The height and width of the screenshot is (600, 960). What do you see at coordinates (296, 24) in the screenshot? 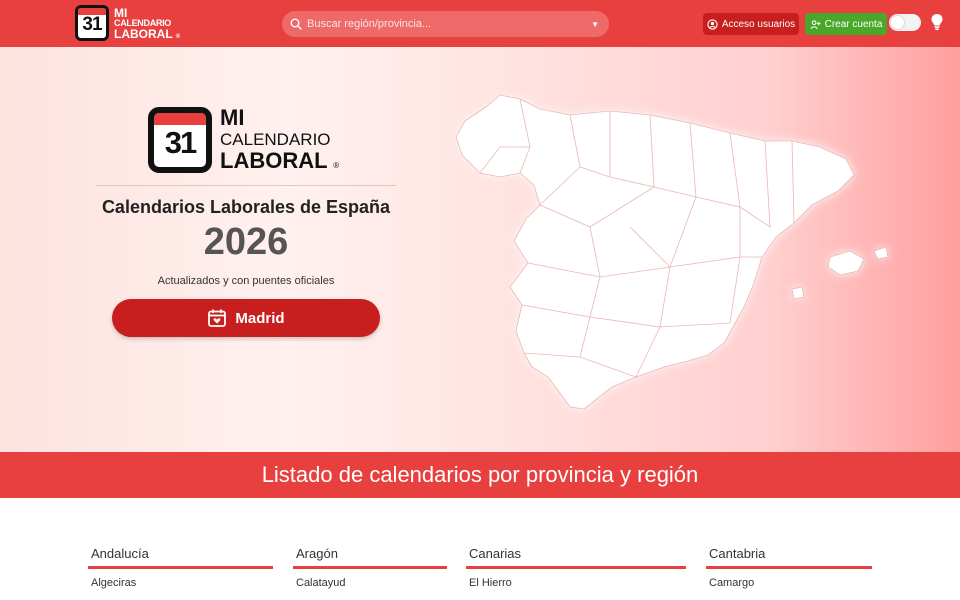
I see `search-icon` at bounding box center [296, 24].